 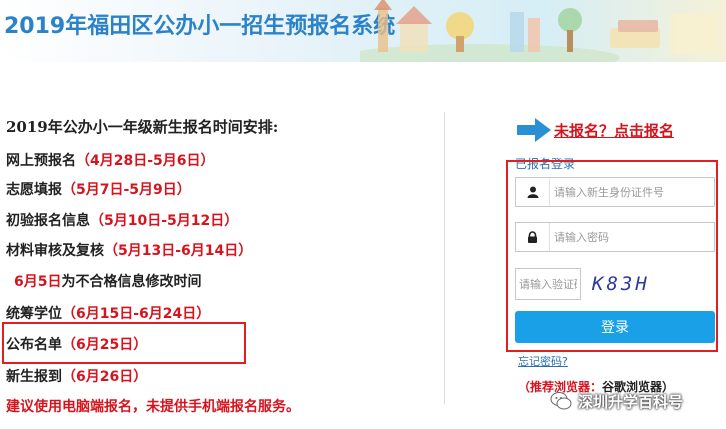 I want to click on login-button: 登录, so click(x=615, y=327).